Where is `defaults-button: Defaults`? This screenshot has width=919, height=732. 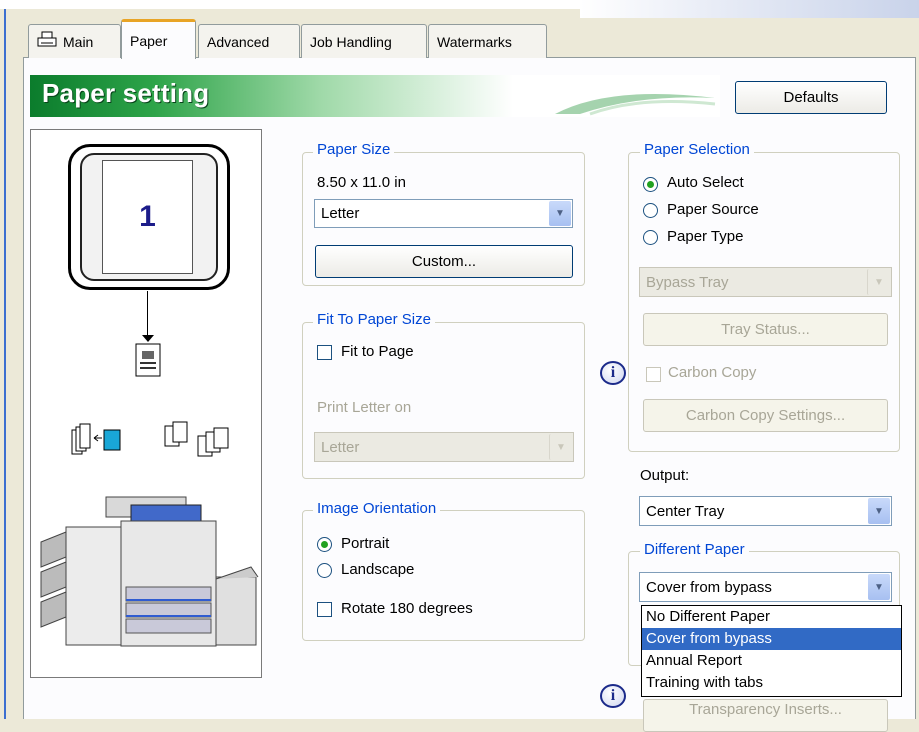
defaults-button: Defaults is located at coordinates (811, 97).